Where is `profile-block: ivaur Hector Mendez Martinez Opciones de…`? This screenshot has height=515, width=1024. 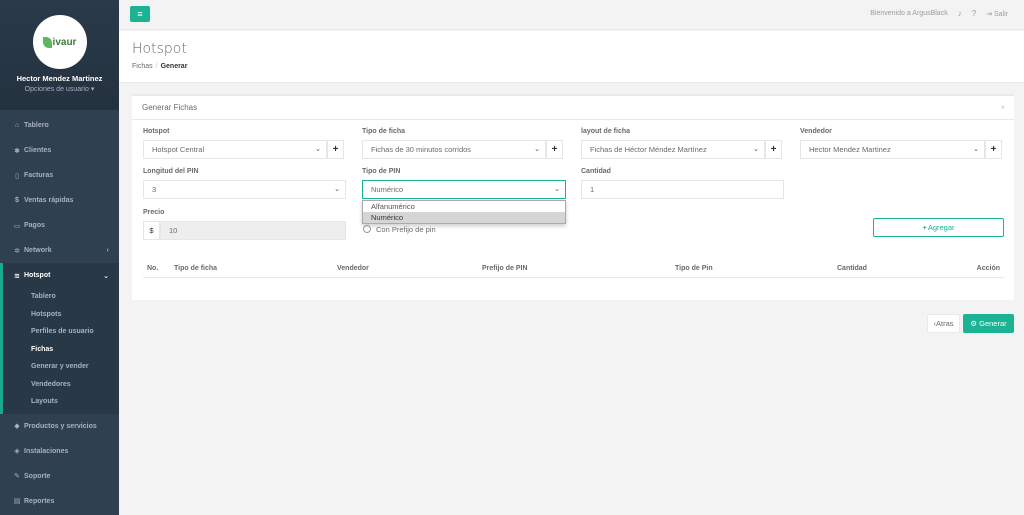 profile-block: ivaur Hector Mendez Martinez Opciones de… is located at coordinates (59, 55).